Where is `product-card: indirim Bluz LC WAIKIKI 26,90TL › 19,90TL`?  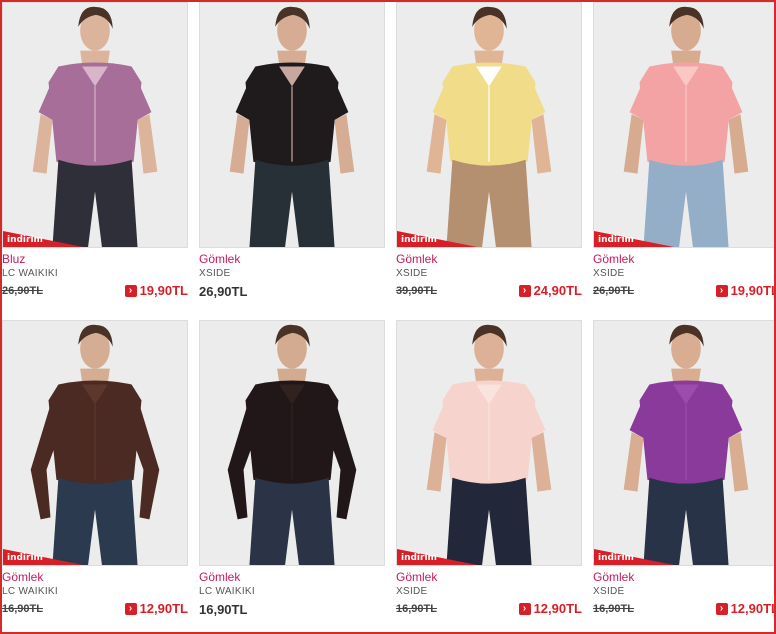 product-card: indirim Bluz LC WAIKIKI 26,90TL › 19,90TL is located at coordinates (95, 157).